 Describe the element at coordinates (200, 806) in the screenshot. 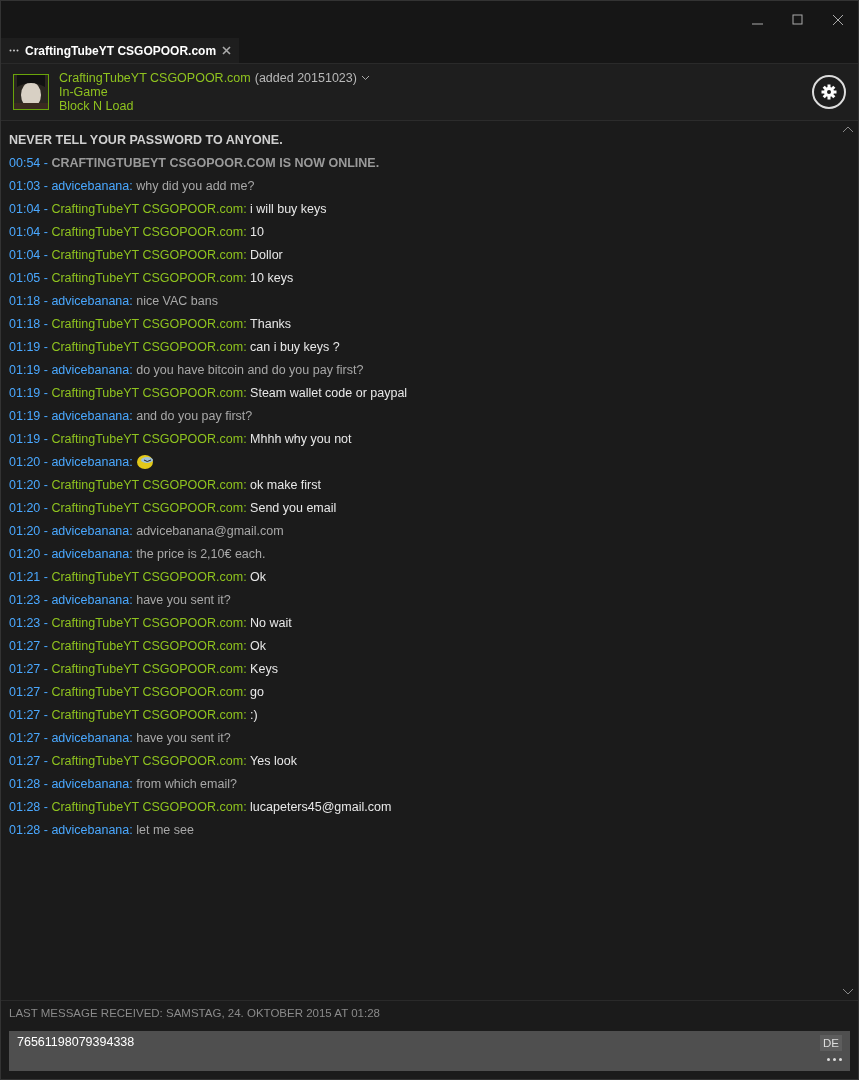

I see `chat-message: 01:28 - CraftingTubeYT CSGOPOOR.com: lucapeters45@gmail.com` at that location.